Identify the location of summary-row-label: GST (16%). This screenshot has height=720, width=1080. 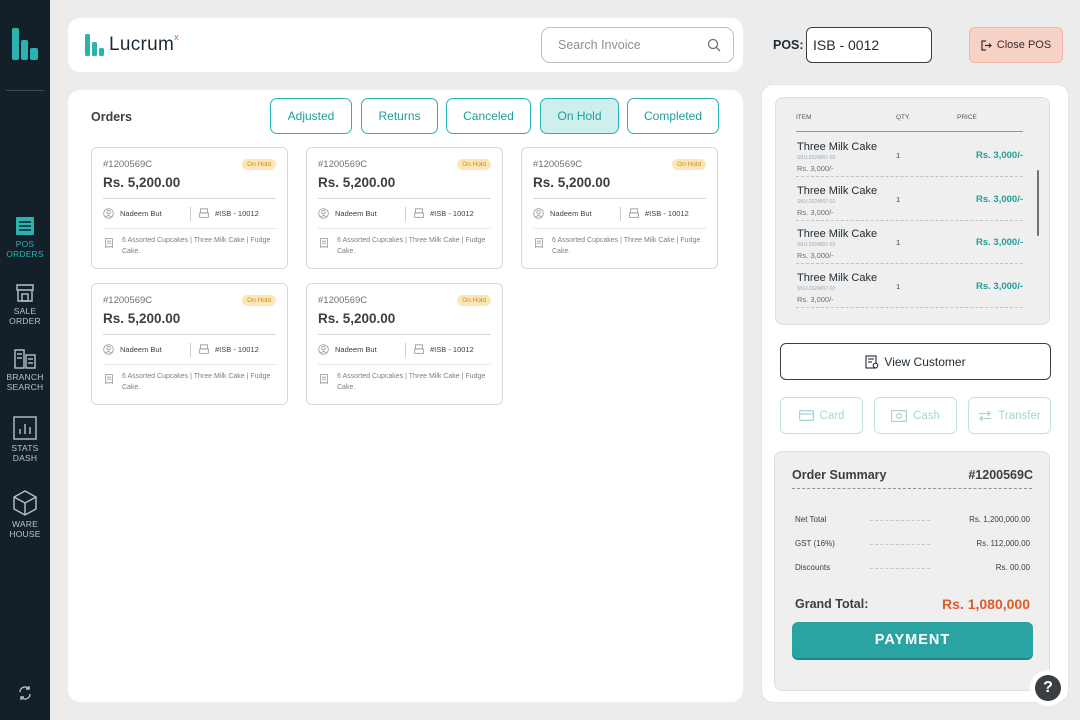
(815, 543).